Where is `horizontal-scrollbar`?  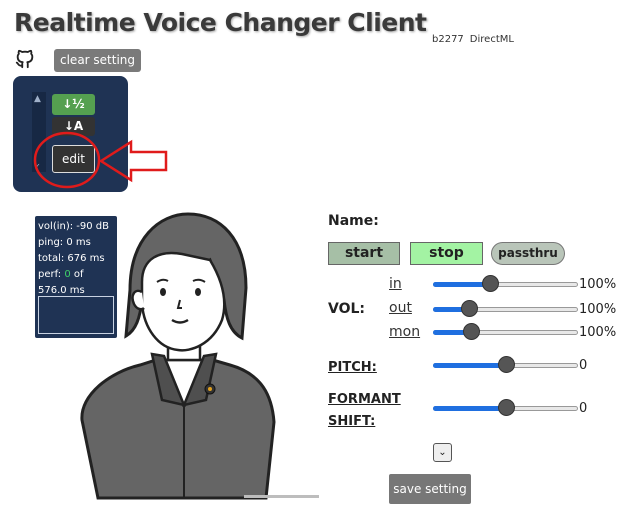 horizontal-scrollbar is located at coordinates (281, 496).